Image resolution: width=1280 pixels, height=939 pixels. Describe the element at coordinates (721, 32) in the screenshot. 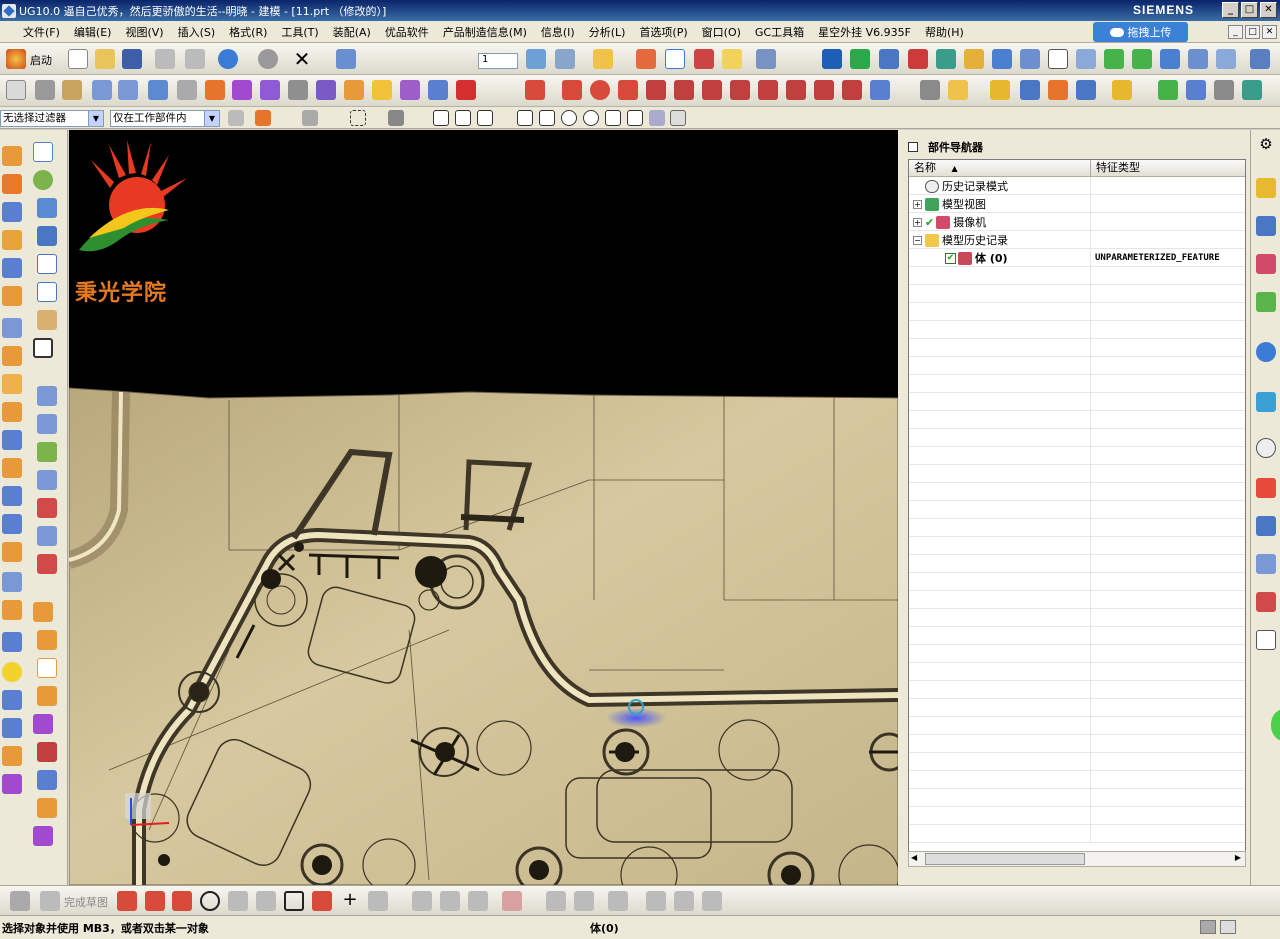

I see `menu-window: 窗口(O)` at that location.